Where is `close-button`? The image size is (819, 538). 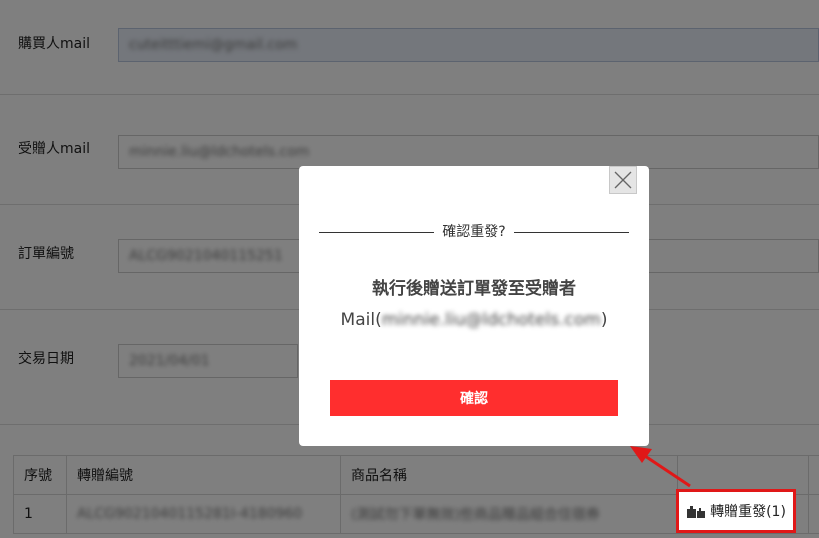
close-button is located at coordinates (623, 180).